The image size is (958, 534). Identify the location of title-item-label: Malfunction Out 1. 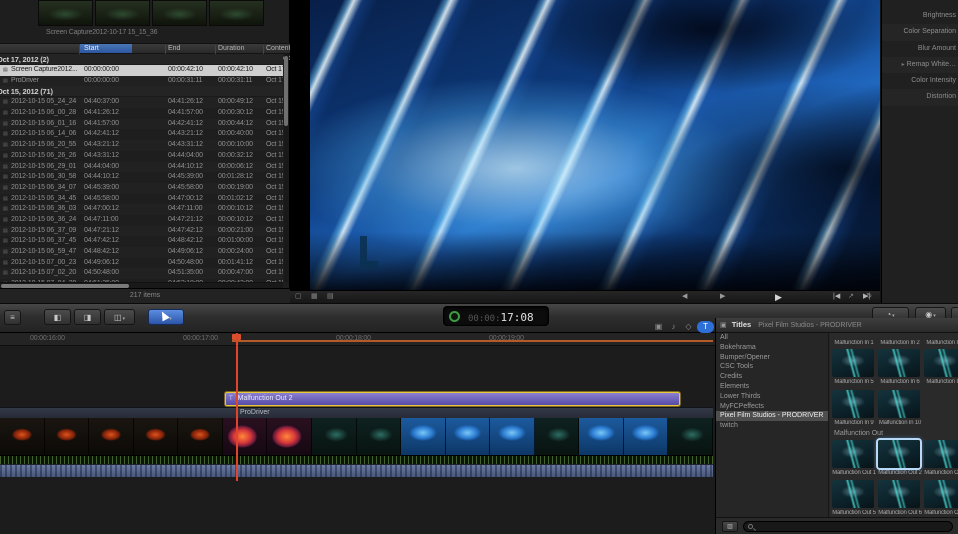
(854, 473).